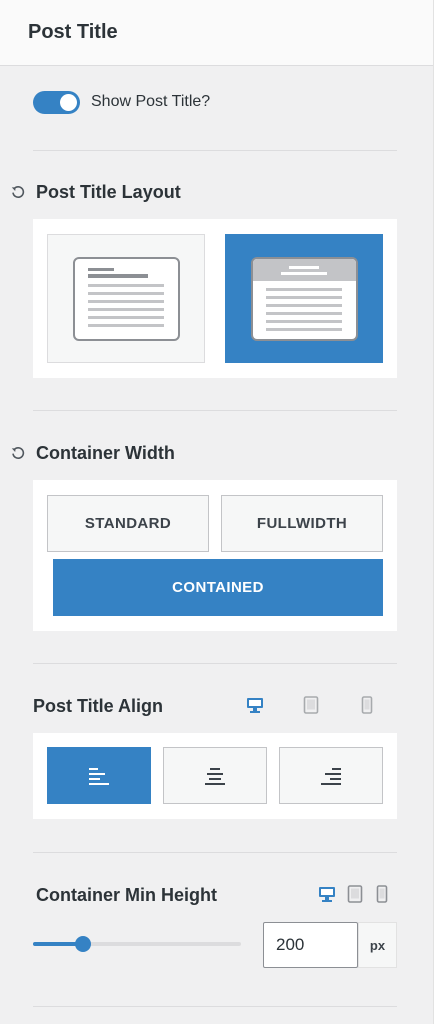 The width and height of the screenshot is (442, 1024). Describe the element at coordinates (108, 192) in the screenshot. I see `post-title-layout-heading: Post Title Layout` at that location.